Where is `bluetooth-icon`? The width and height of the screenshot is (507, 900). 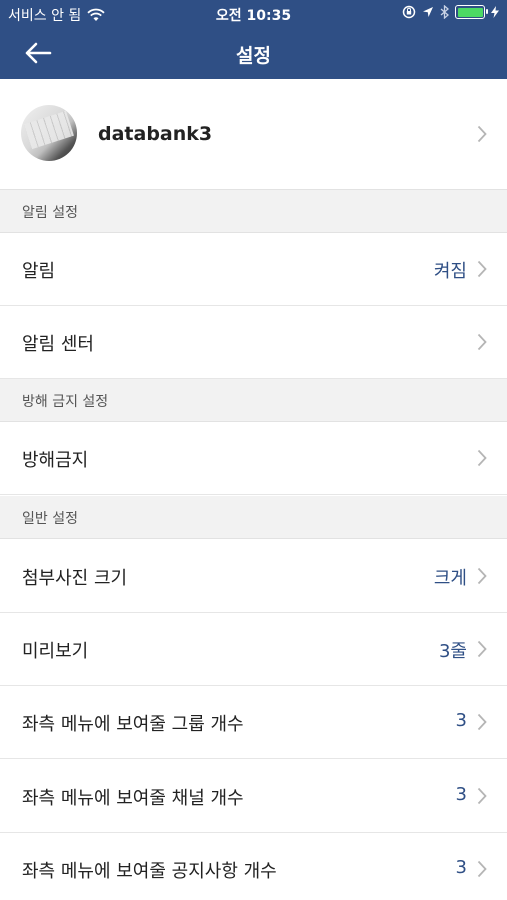 bluetooth-icon is located at coordinates (444, 12).